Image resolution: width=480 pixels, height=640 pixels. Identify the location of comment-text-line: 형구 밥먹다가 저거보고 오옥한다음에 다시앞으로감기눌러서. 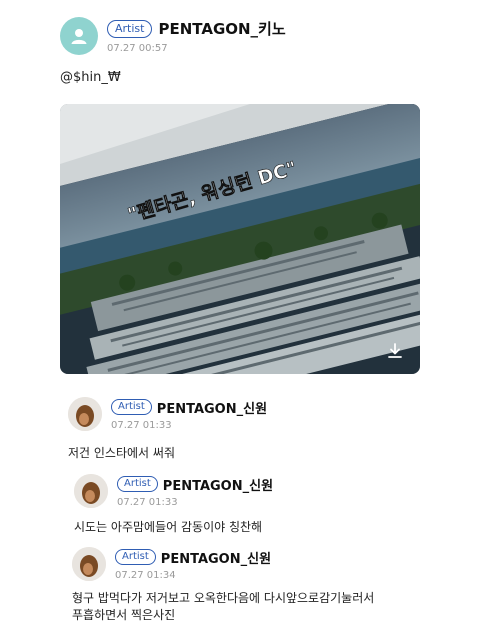
(223, 598).